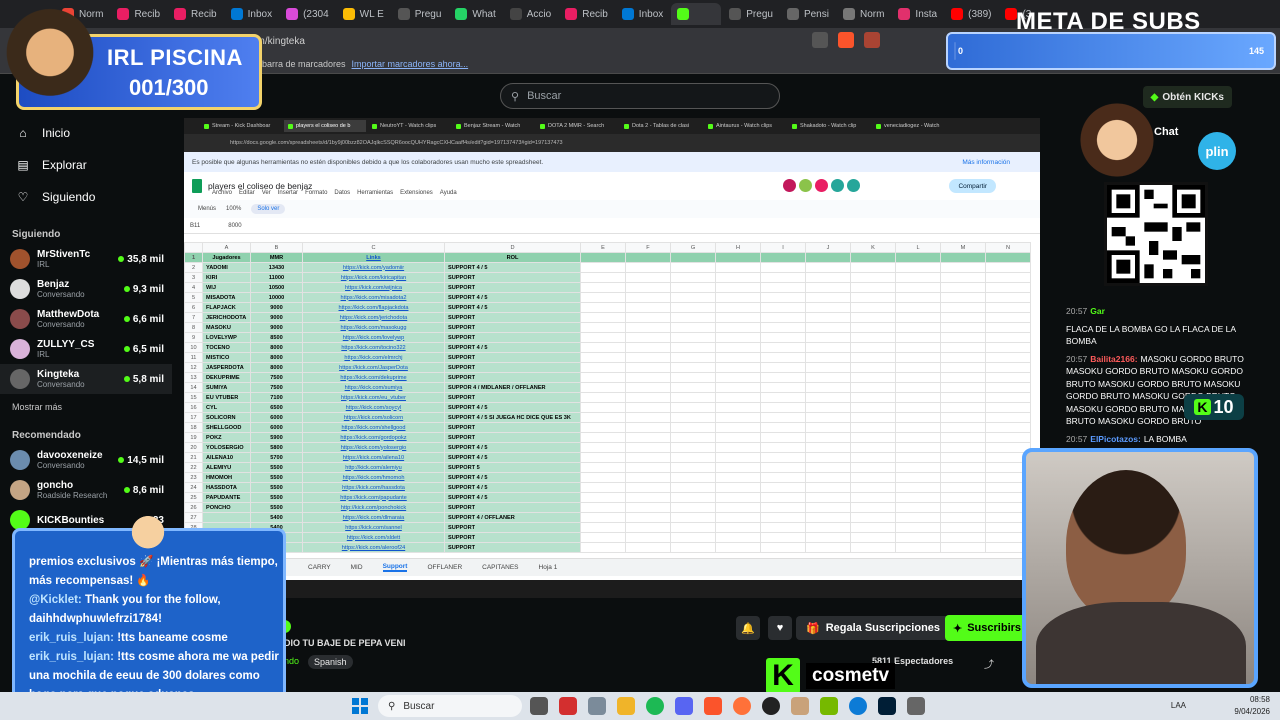 Image resolution: width=1280 pixels, height=720 pixels. I want to click on kick-level-badge: K 10, so click(1214, 407).